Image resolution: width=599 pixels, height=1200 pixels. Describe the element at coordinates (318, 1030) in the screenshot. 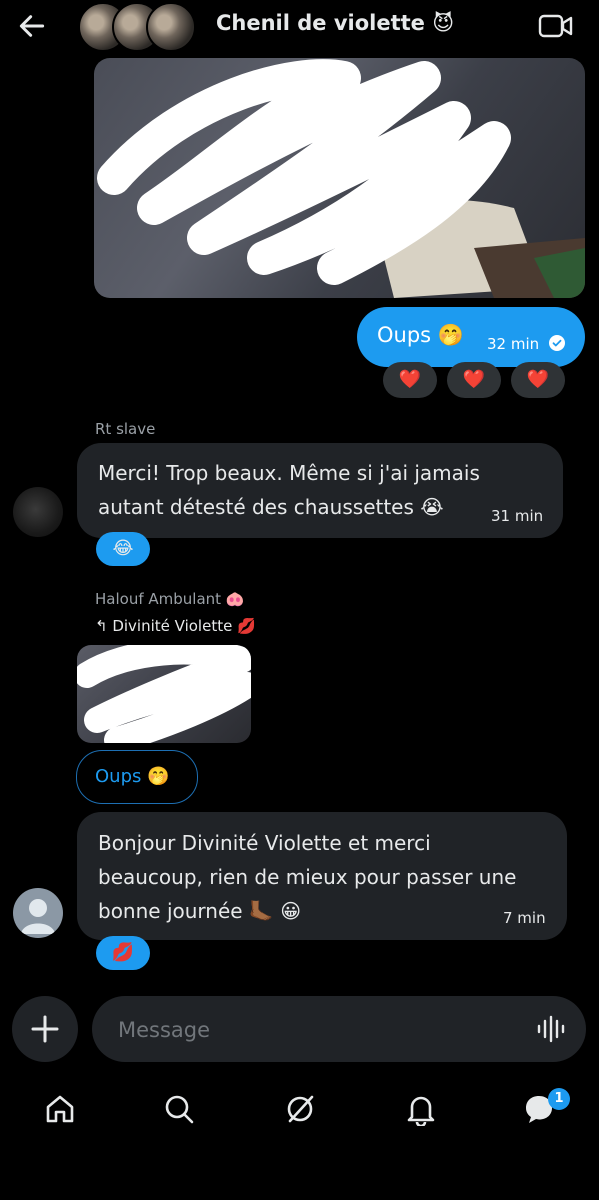

I see `message-input` at that location.